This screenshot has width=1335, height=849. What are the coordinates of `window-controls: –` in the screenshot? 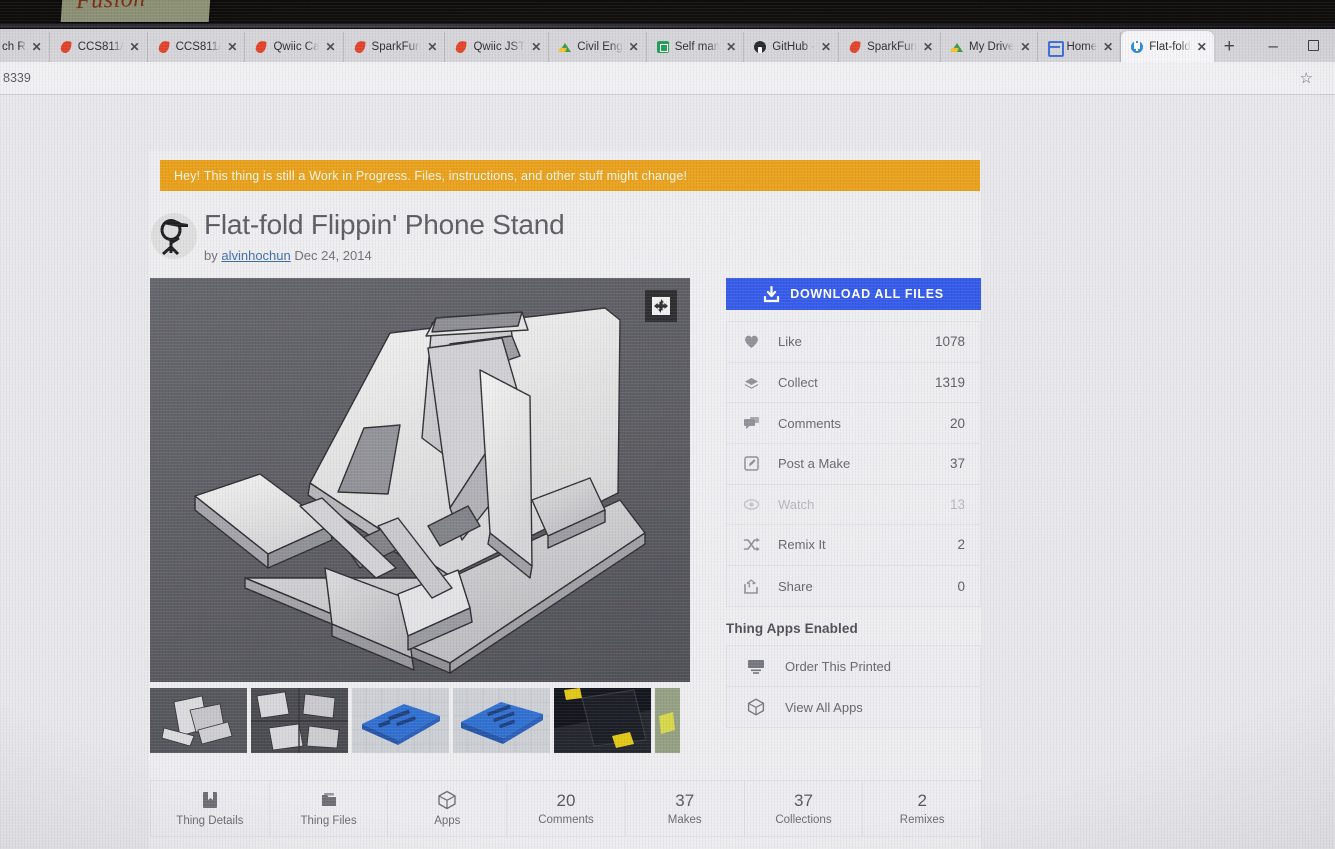 It's located at (1302, 49).